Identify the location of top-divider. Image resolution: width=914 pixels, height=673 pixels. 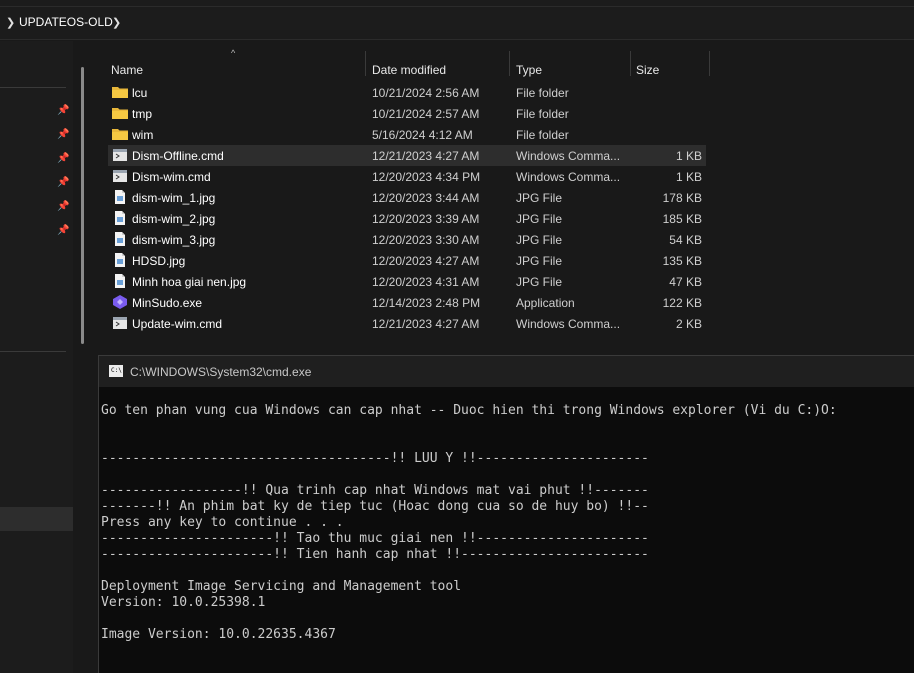
(457, 6).